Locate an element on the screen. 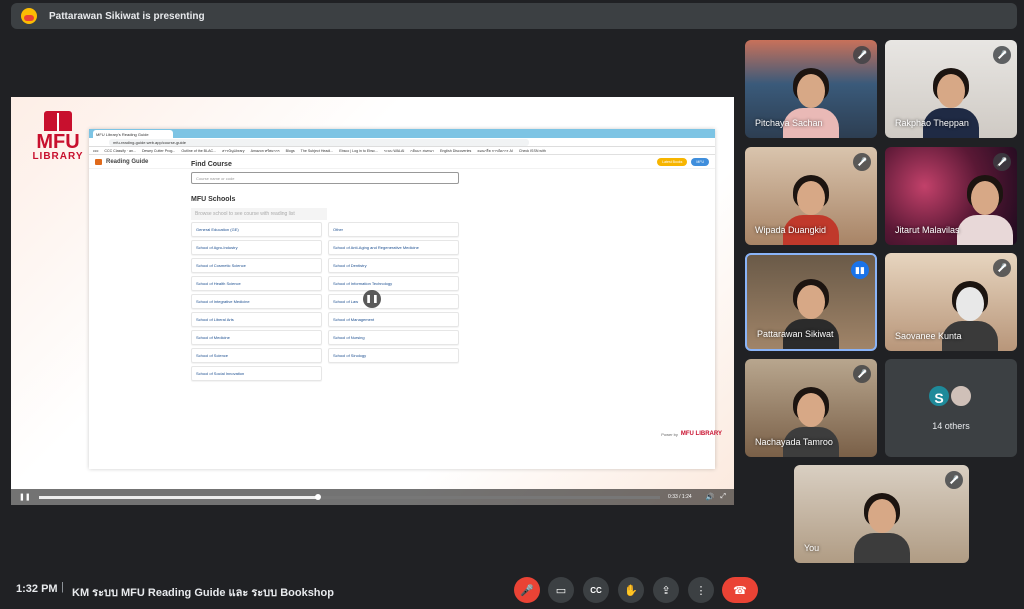  participant-name: Jitarut Malavilas is located at coordinates (927, 230).